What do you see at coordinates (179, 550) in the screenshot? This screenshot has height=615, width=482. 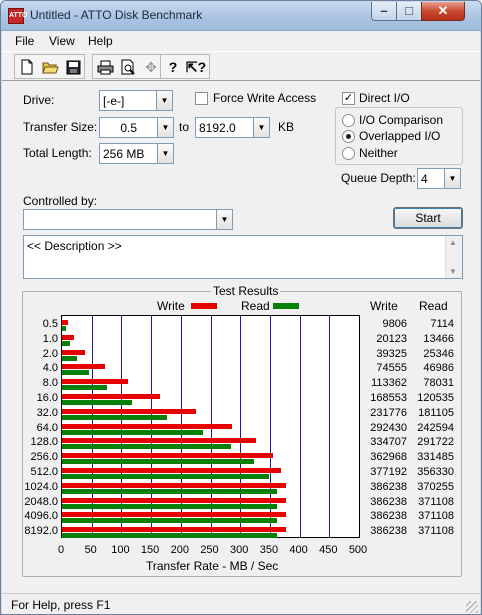 I see `x-tick-label: 200` at bounding box center [179, 550].